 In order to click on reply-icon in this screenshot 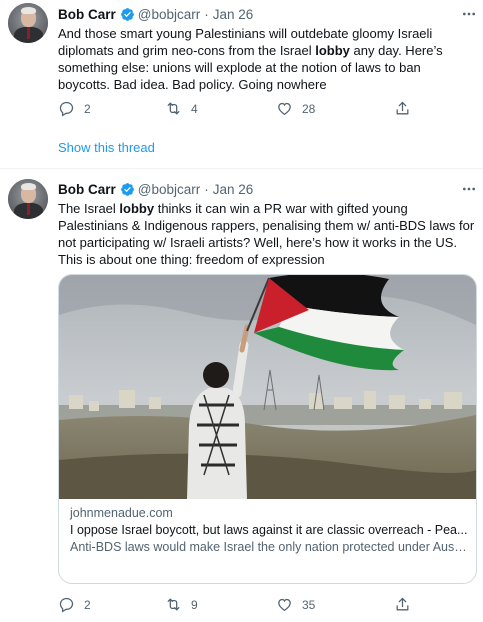, I will do `click(66, 605)`.